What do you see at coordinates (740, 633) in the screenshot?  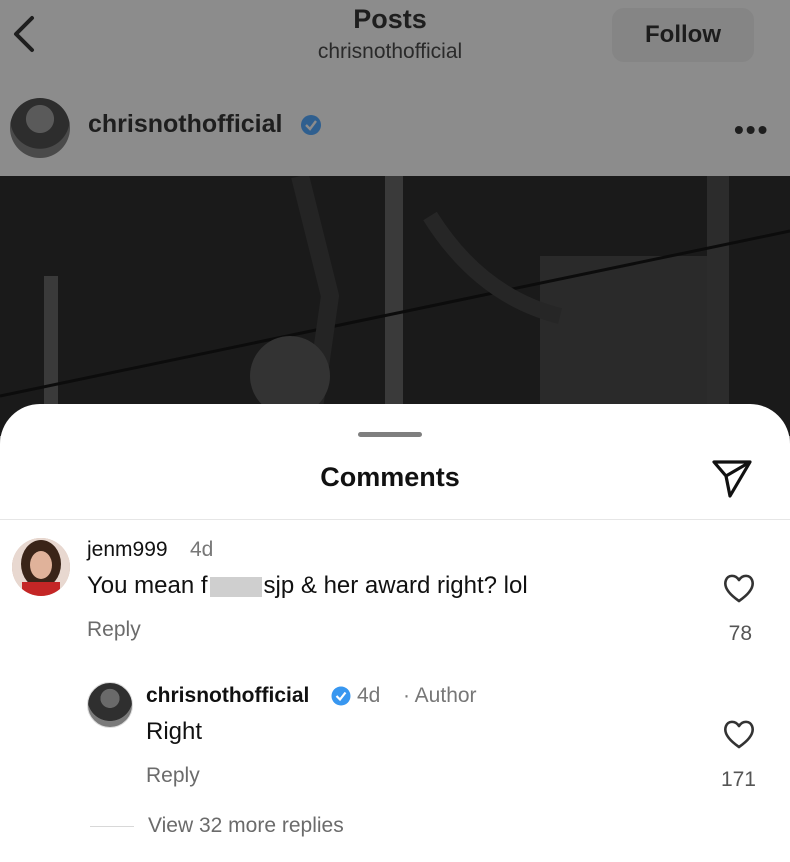 I see `like-count: 78` at bounding box center [740, 633].